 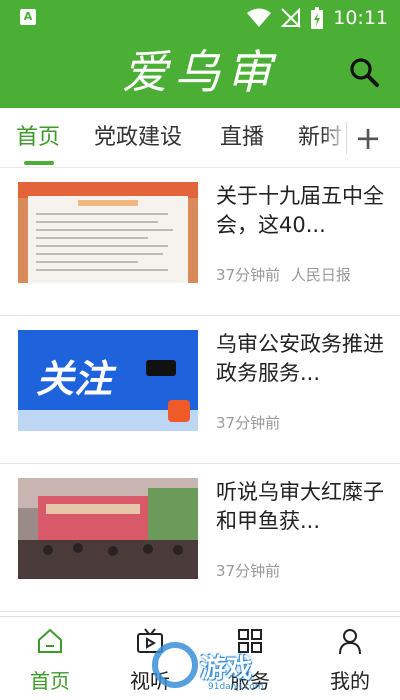 I want to click on grid-icon, so click(x=250, y=641).